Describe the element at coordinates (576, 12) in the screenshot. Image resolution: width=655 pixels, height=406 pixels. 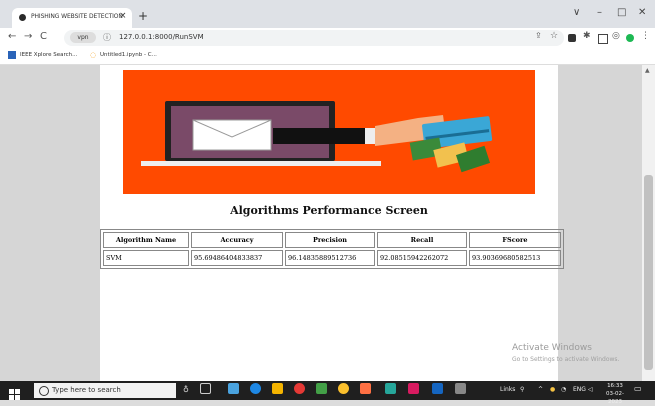
I see `tab-search-icon: ∨` at that location.